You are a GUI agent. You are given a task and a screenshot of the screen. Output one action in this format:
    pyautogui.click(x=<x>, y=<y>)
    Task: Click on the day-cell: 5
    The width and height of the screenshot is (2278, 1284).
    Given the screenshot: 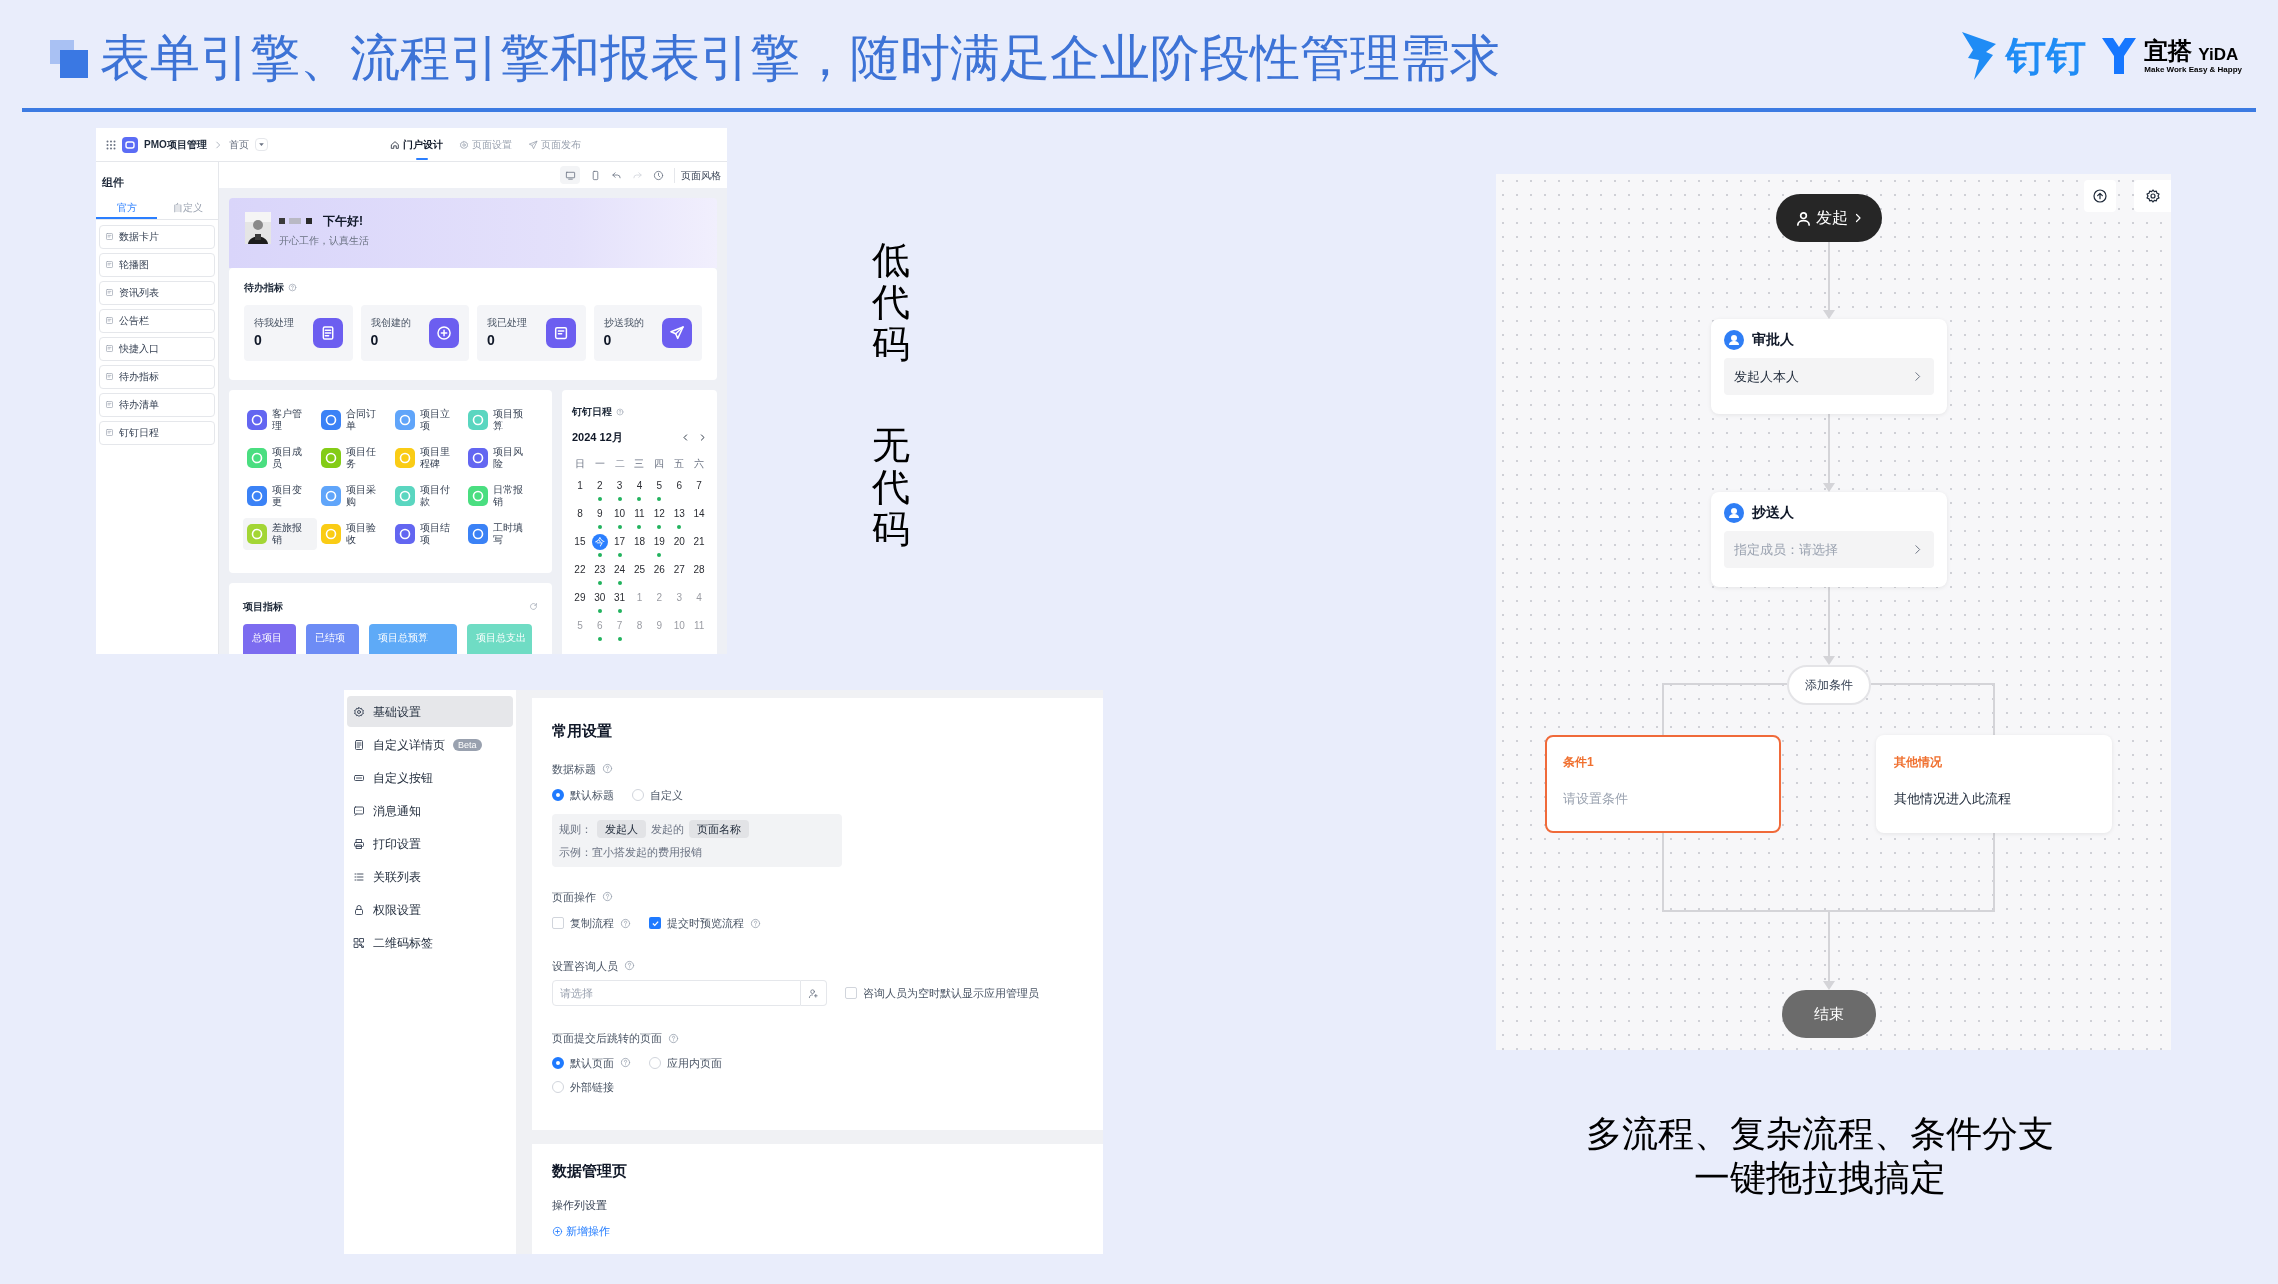 What is the action you would take?
    pyautogui.click(x=659, y=485)
    